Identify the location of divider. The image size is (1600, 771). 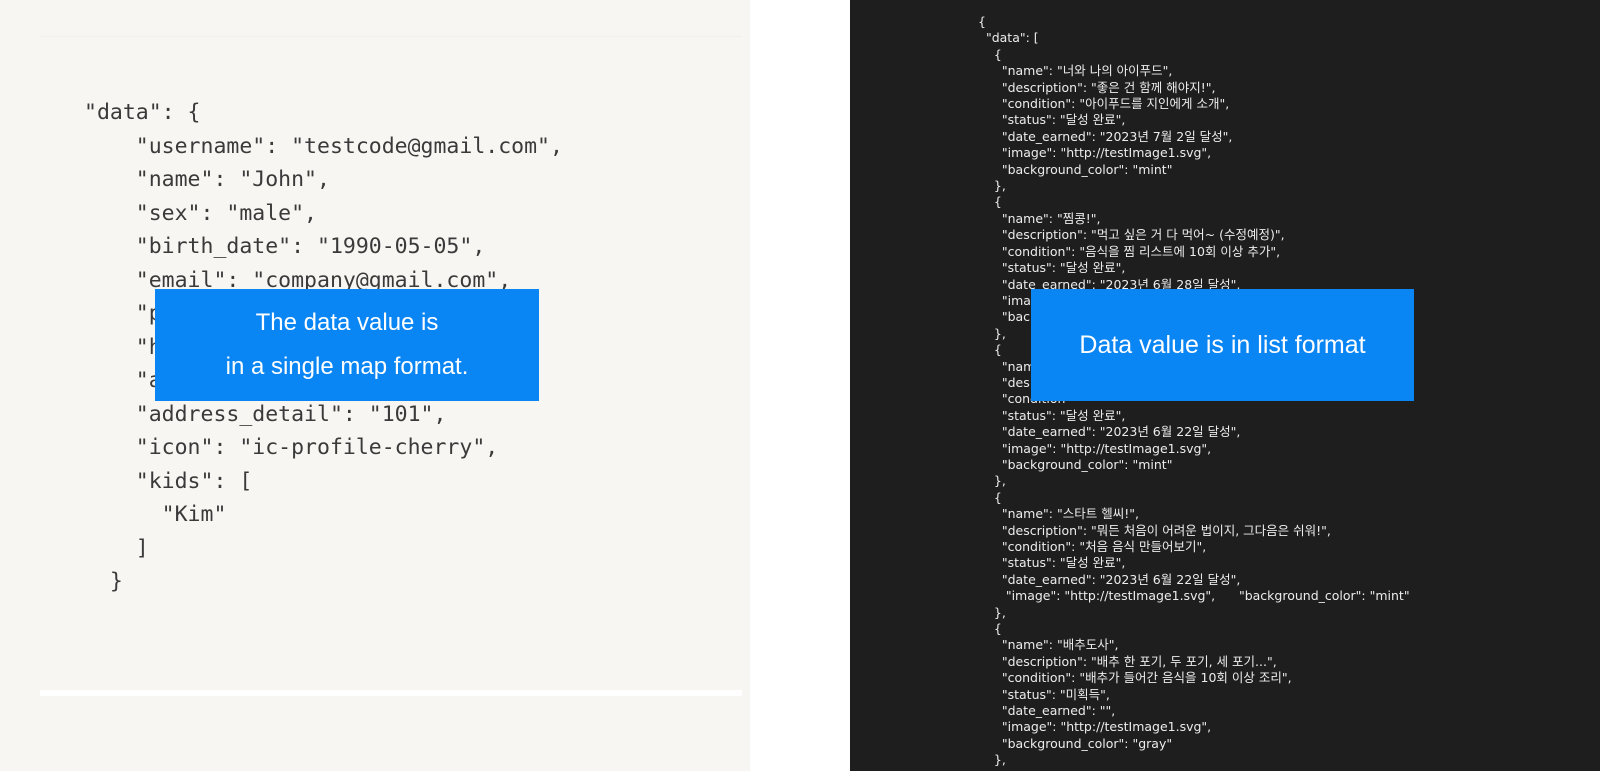
(391, 693).